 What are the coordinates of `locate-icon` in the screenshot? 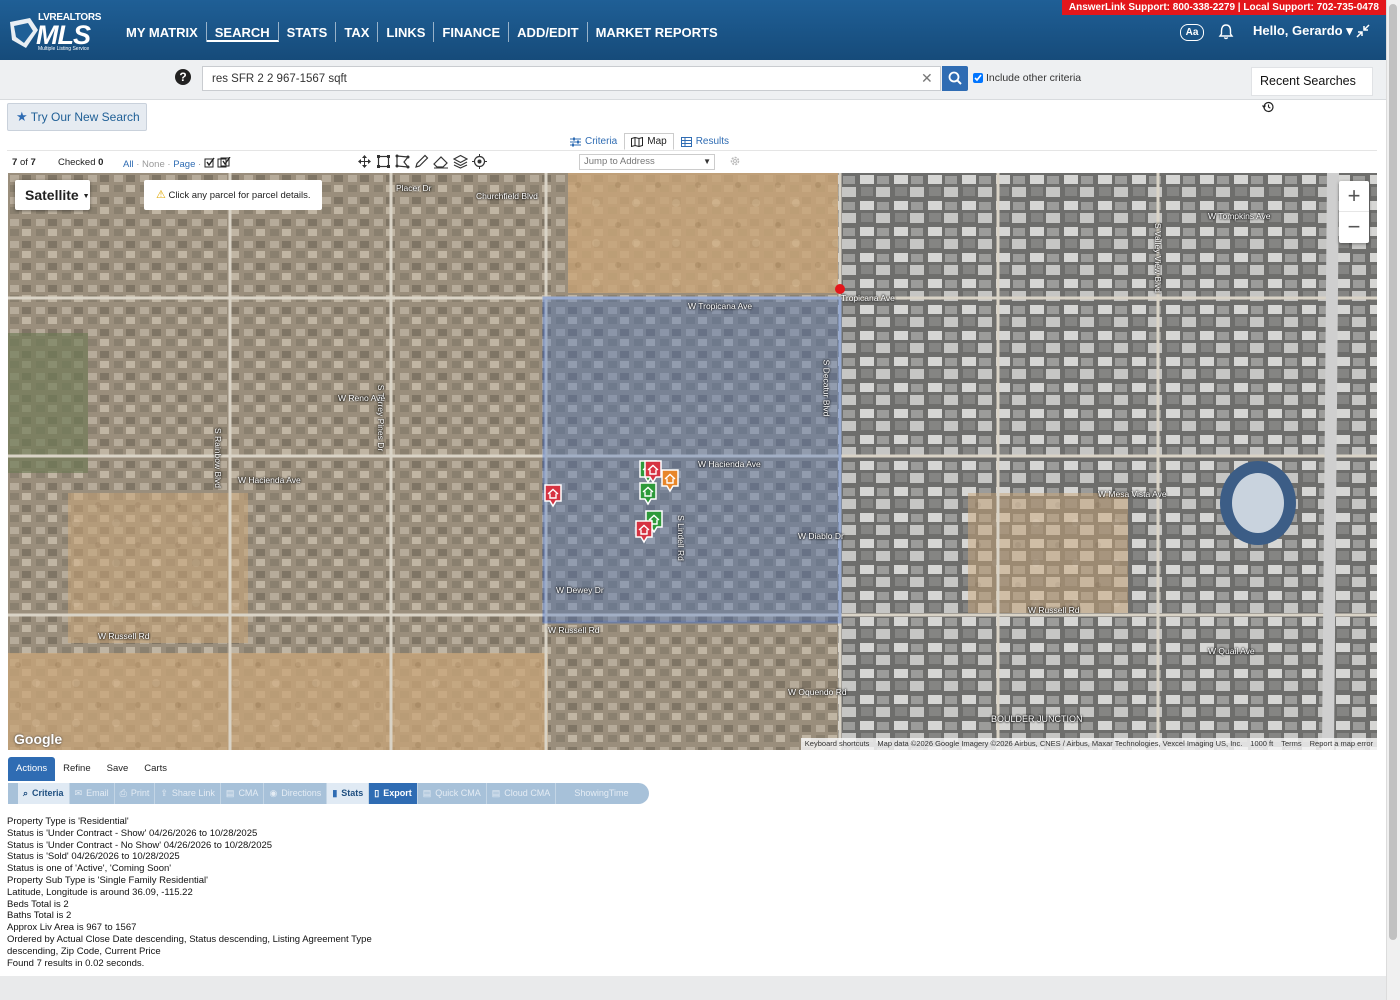 It's located at (479, 161).